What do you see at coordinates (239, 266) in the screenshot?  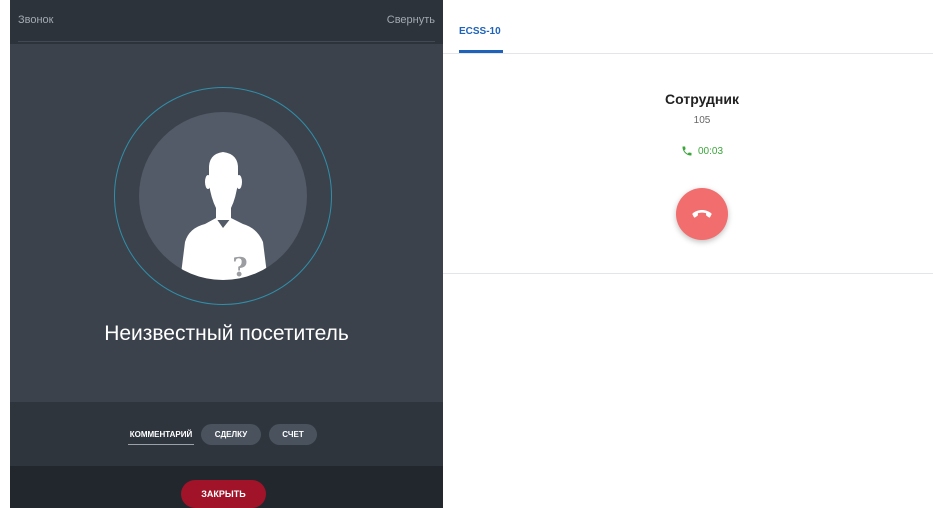 I see `unknown-mark: ?` at bounding box center [239, 266].